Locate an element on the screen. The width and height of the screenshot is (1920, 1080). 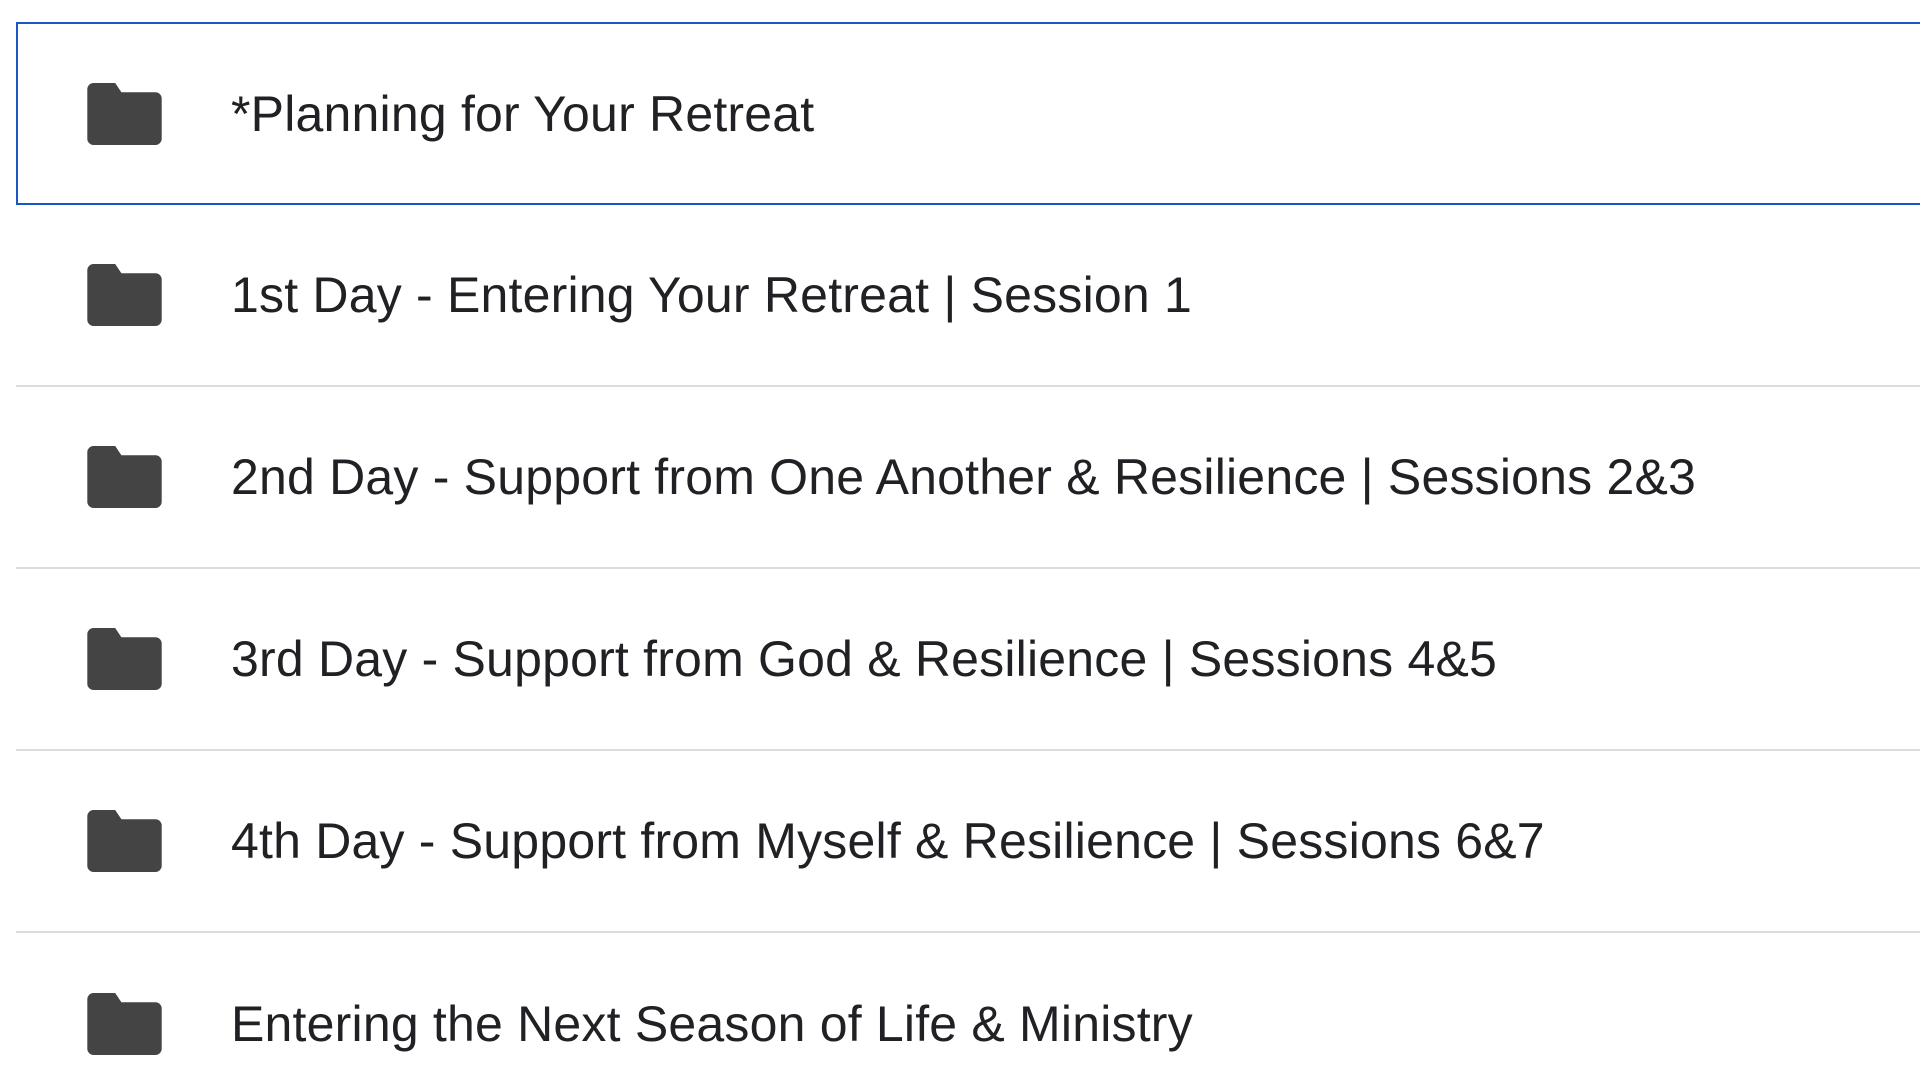
folder-name: *Planning for Your Retreat is located at coordinates (523, 113).